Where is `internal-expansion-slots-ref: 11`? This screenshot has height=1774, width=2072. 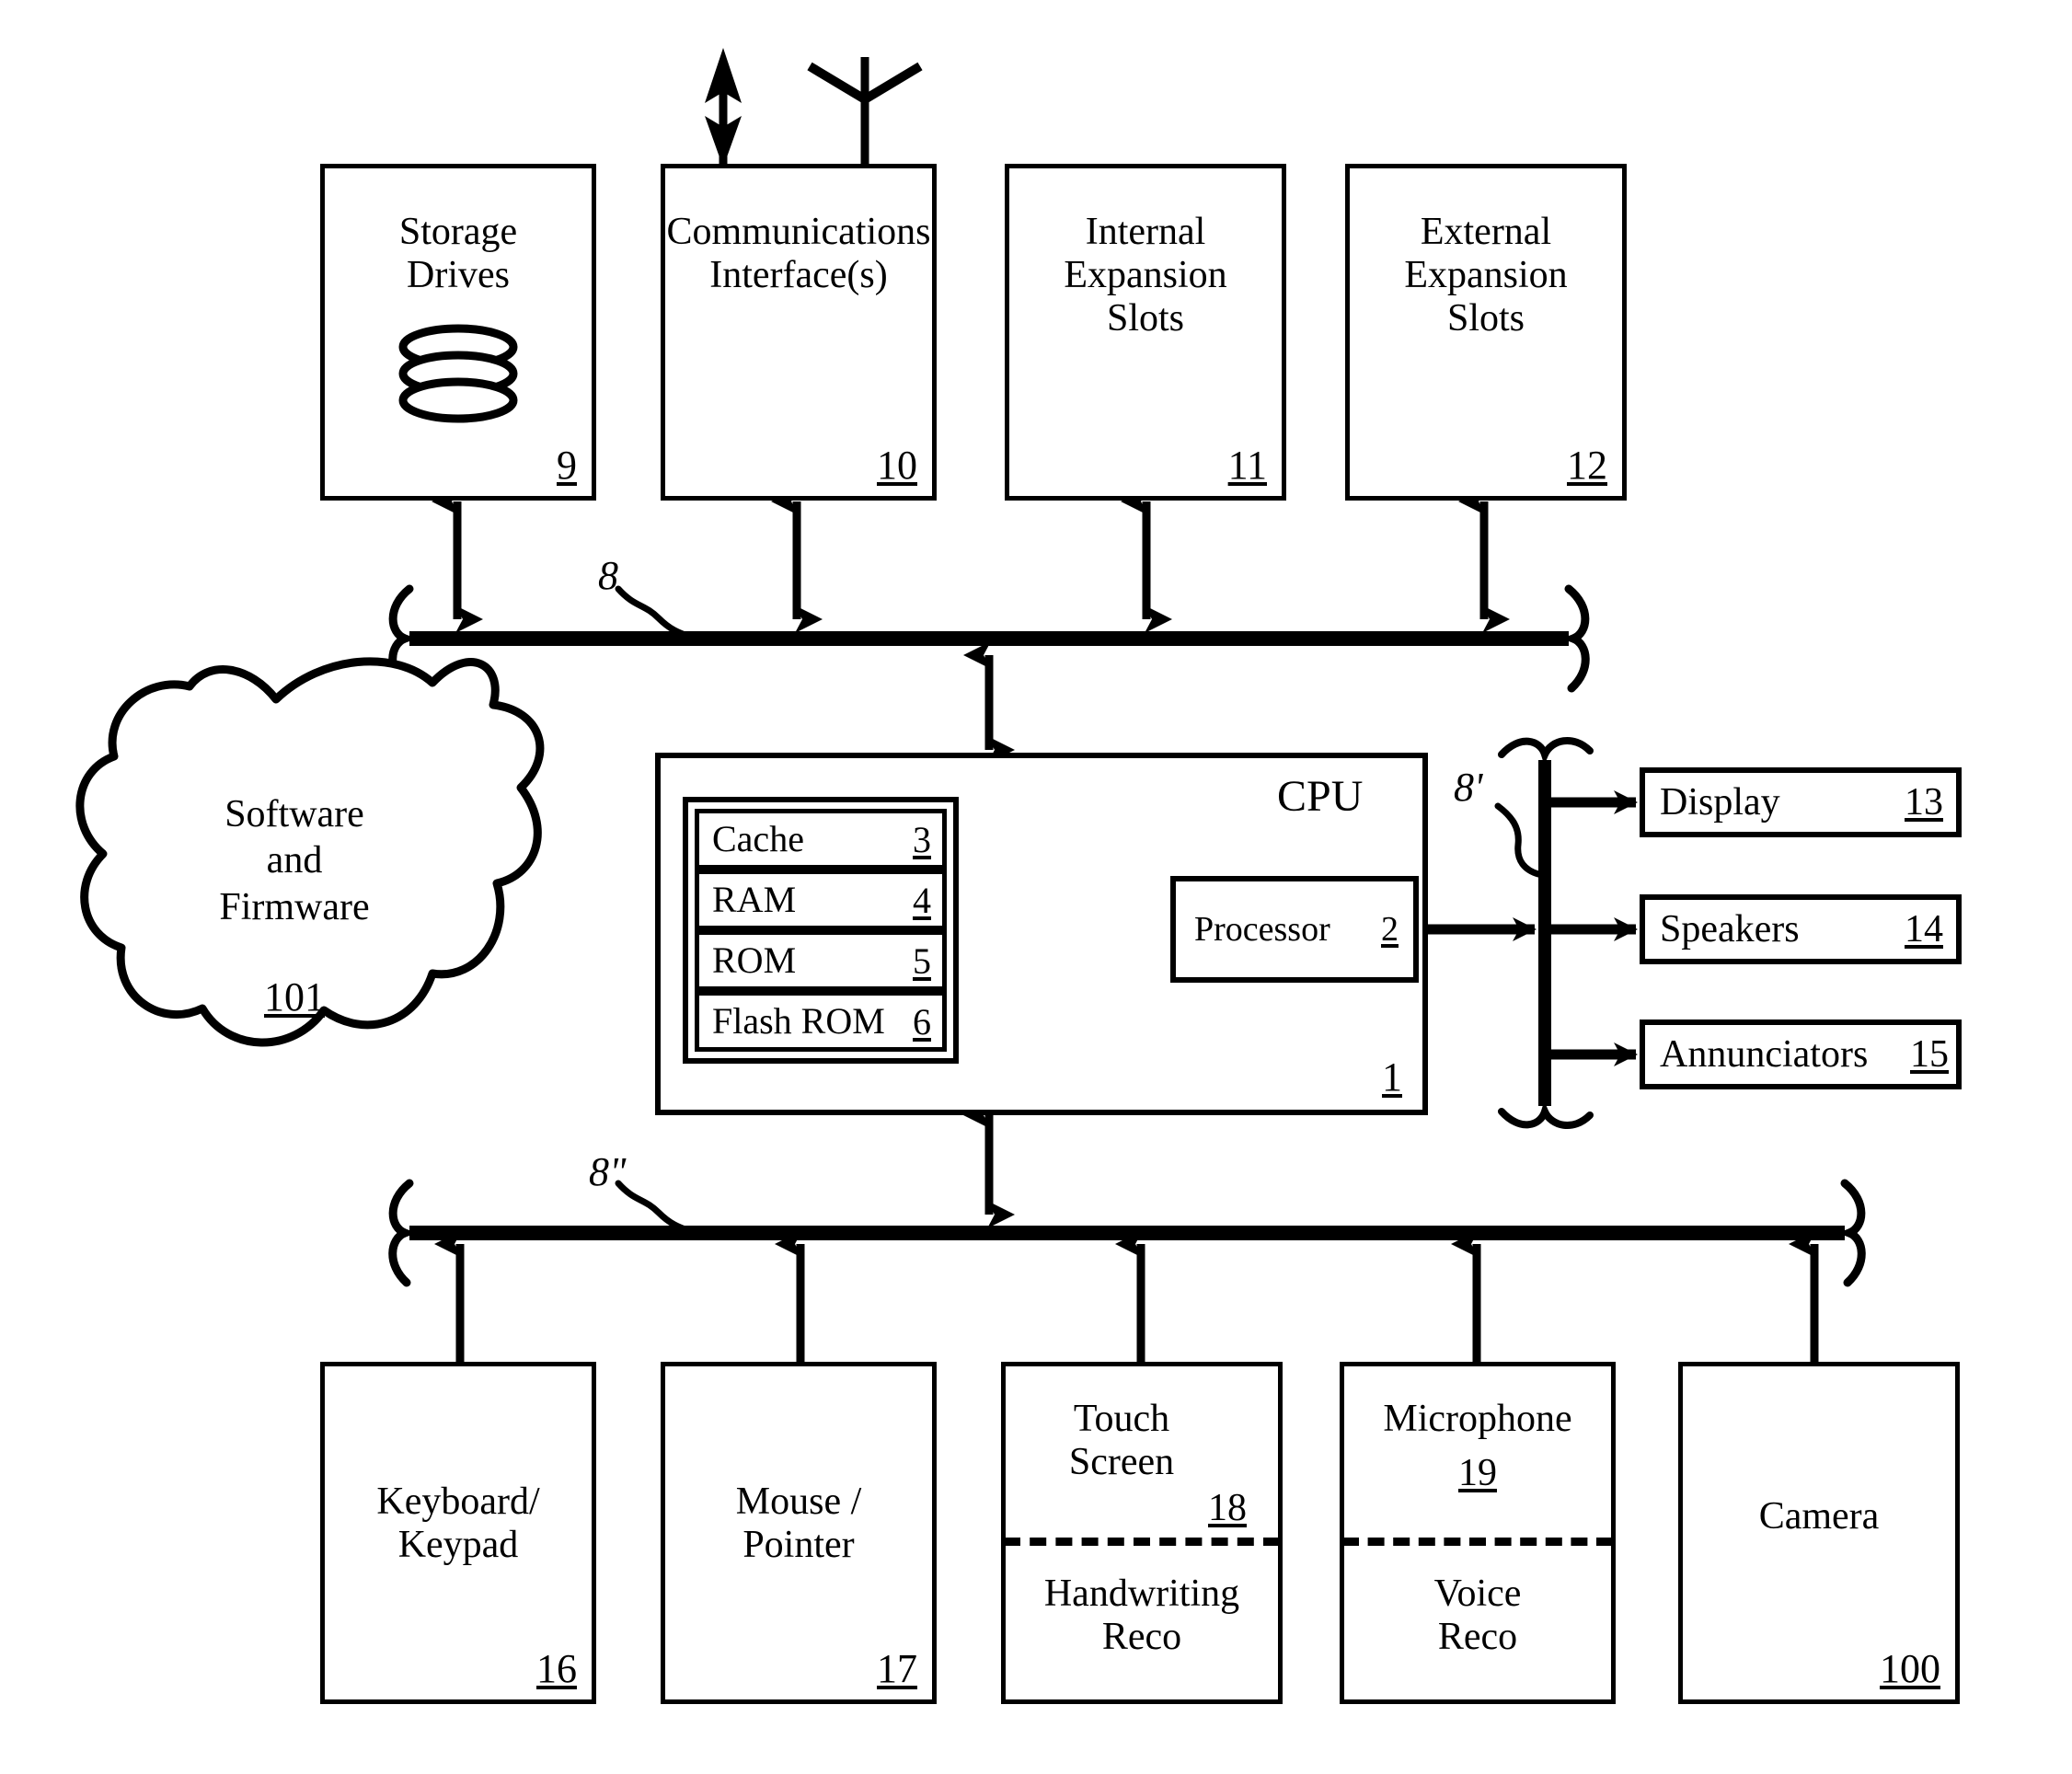 internal-expansion-slots-ref: 11 is located at coordinates (1247, 465).